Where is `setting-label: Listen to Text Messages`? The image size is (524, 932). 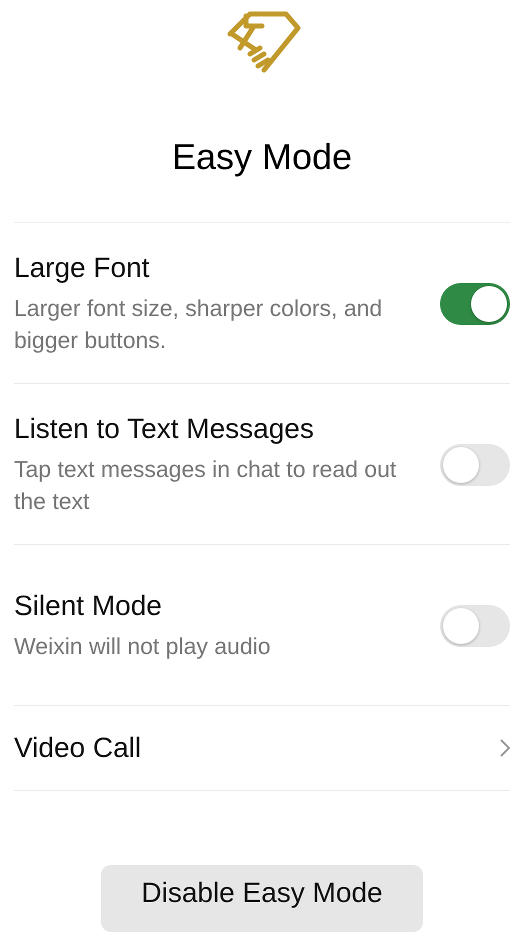 setting-label: Listen to Text Messages is located at coordinates (164, 428).